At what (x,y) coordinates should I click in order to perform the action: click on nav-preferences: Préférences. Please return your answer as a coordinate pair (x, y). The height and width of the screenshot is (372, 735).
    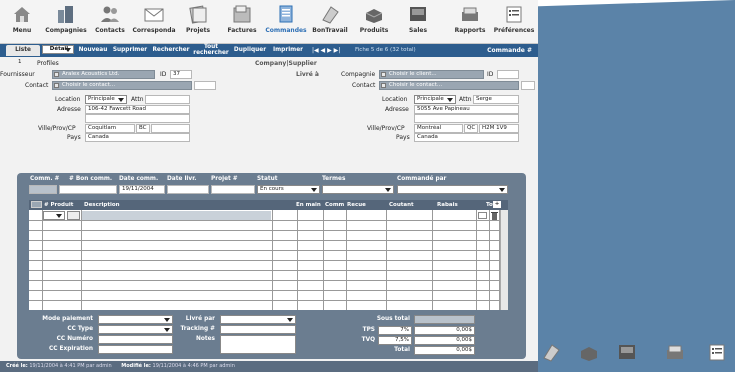
    Looking at the image, I should click on (514, 19).